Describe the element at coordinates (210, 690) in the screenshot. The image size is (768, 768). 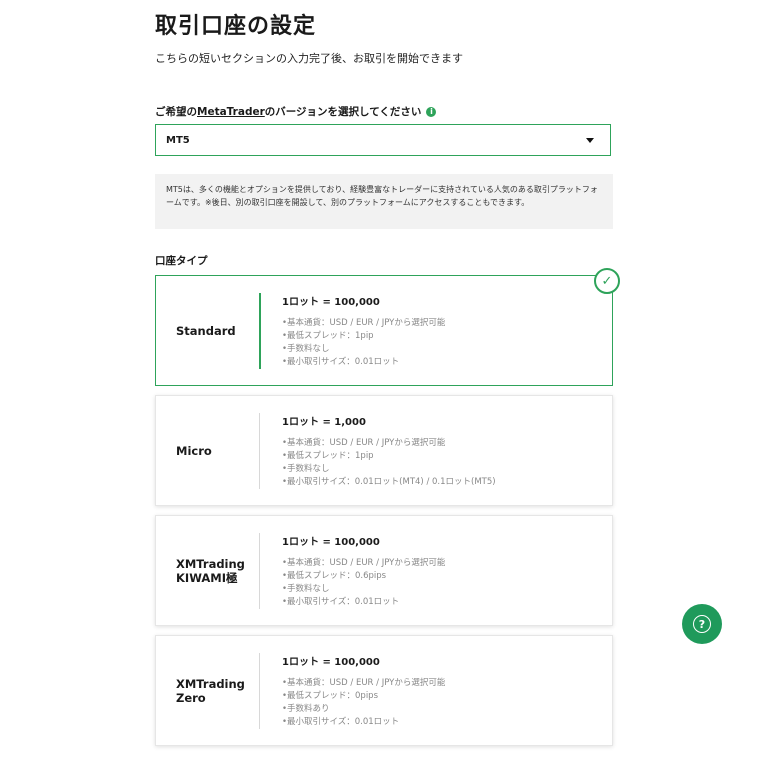
I see `account-card-name: XMTrading Zero` at that location.